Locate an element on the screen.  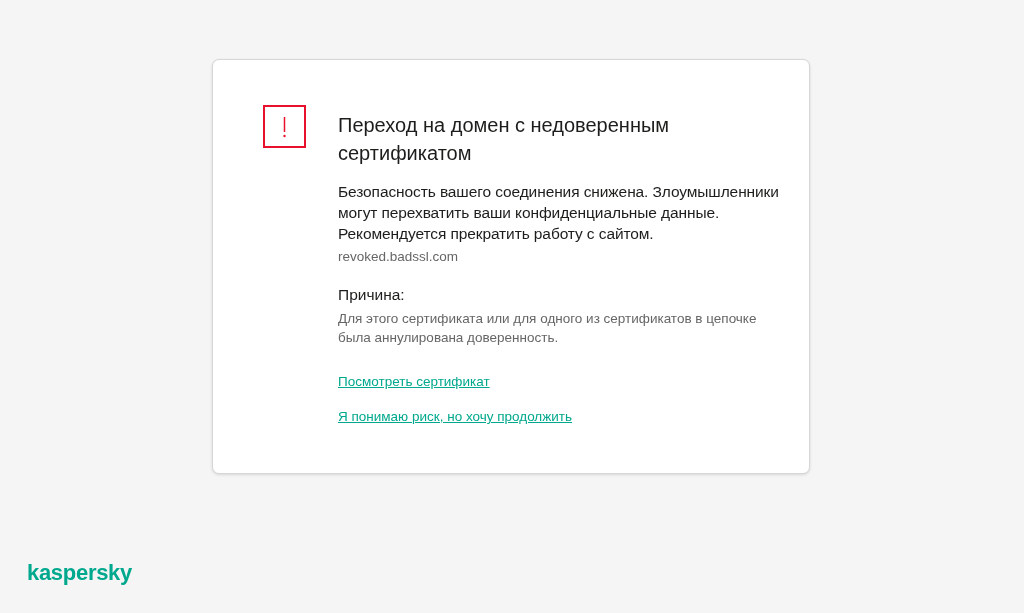
warning-title: Переход на домен с недоверенным сертификатом is located at coordinates (504, 139).